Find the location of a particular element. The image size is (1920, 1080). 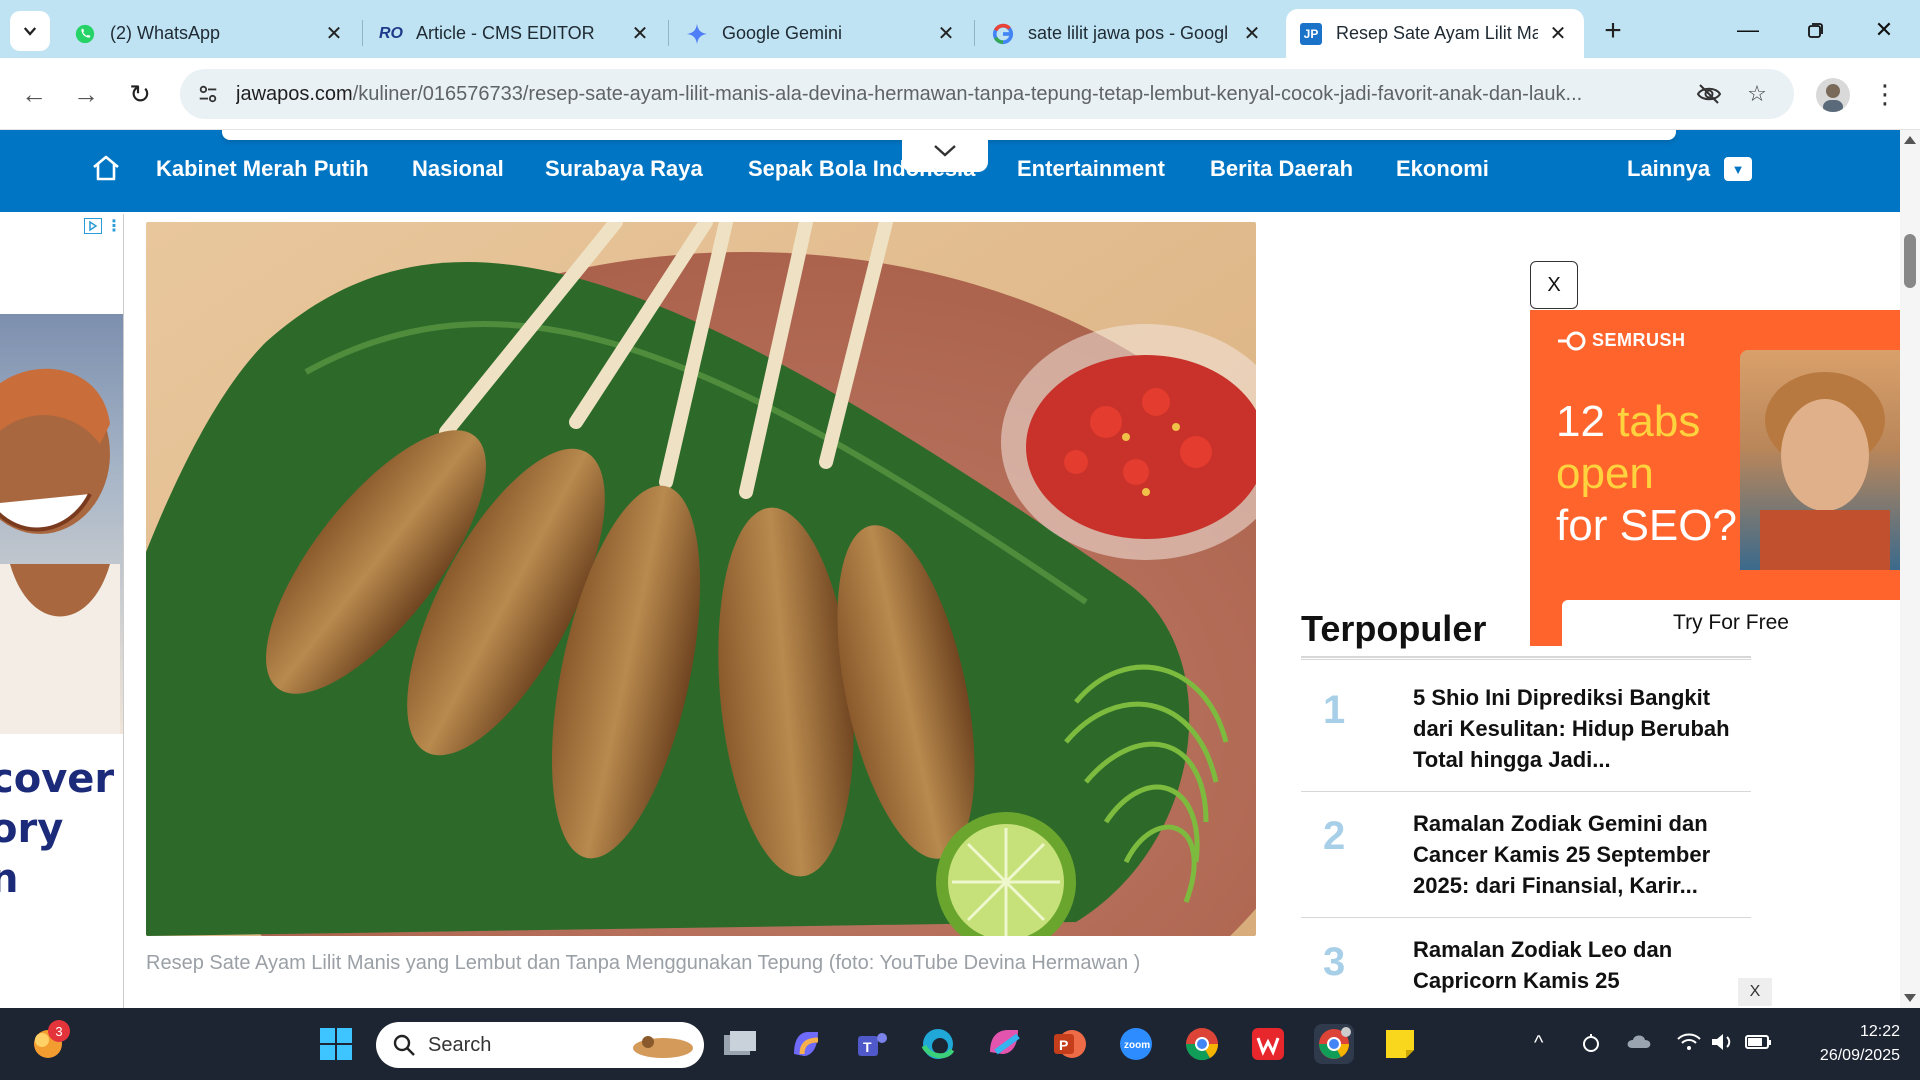

system-clock: 12:22 26/09/2025 is located at coordinates (1840, 1044).